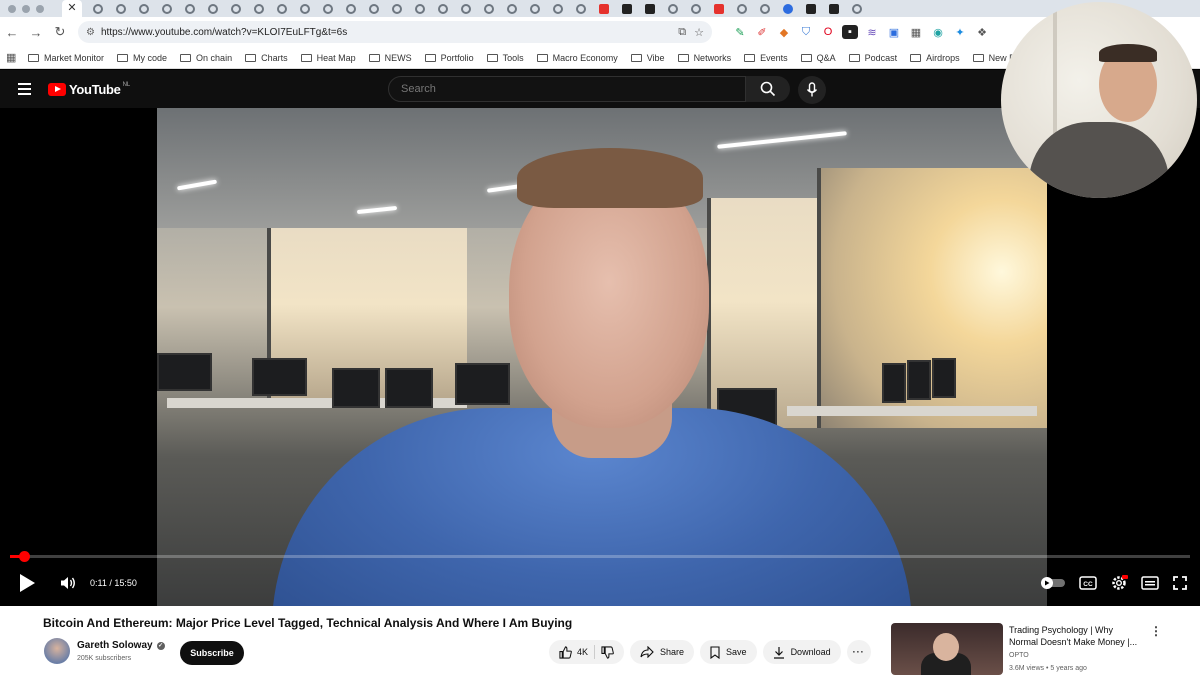 The width and height of the screenshot is (1200, 675). Describe the element at coordinates (60, 32) in the screenshot. I see `reload-icon: ↻` at that location.